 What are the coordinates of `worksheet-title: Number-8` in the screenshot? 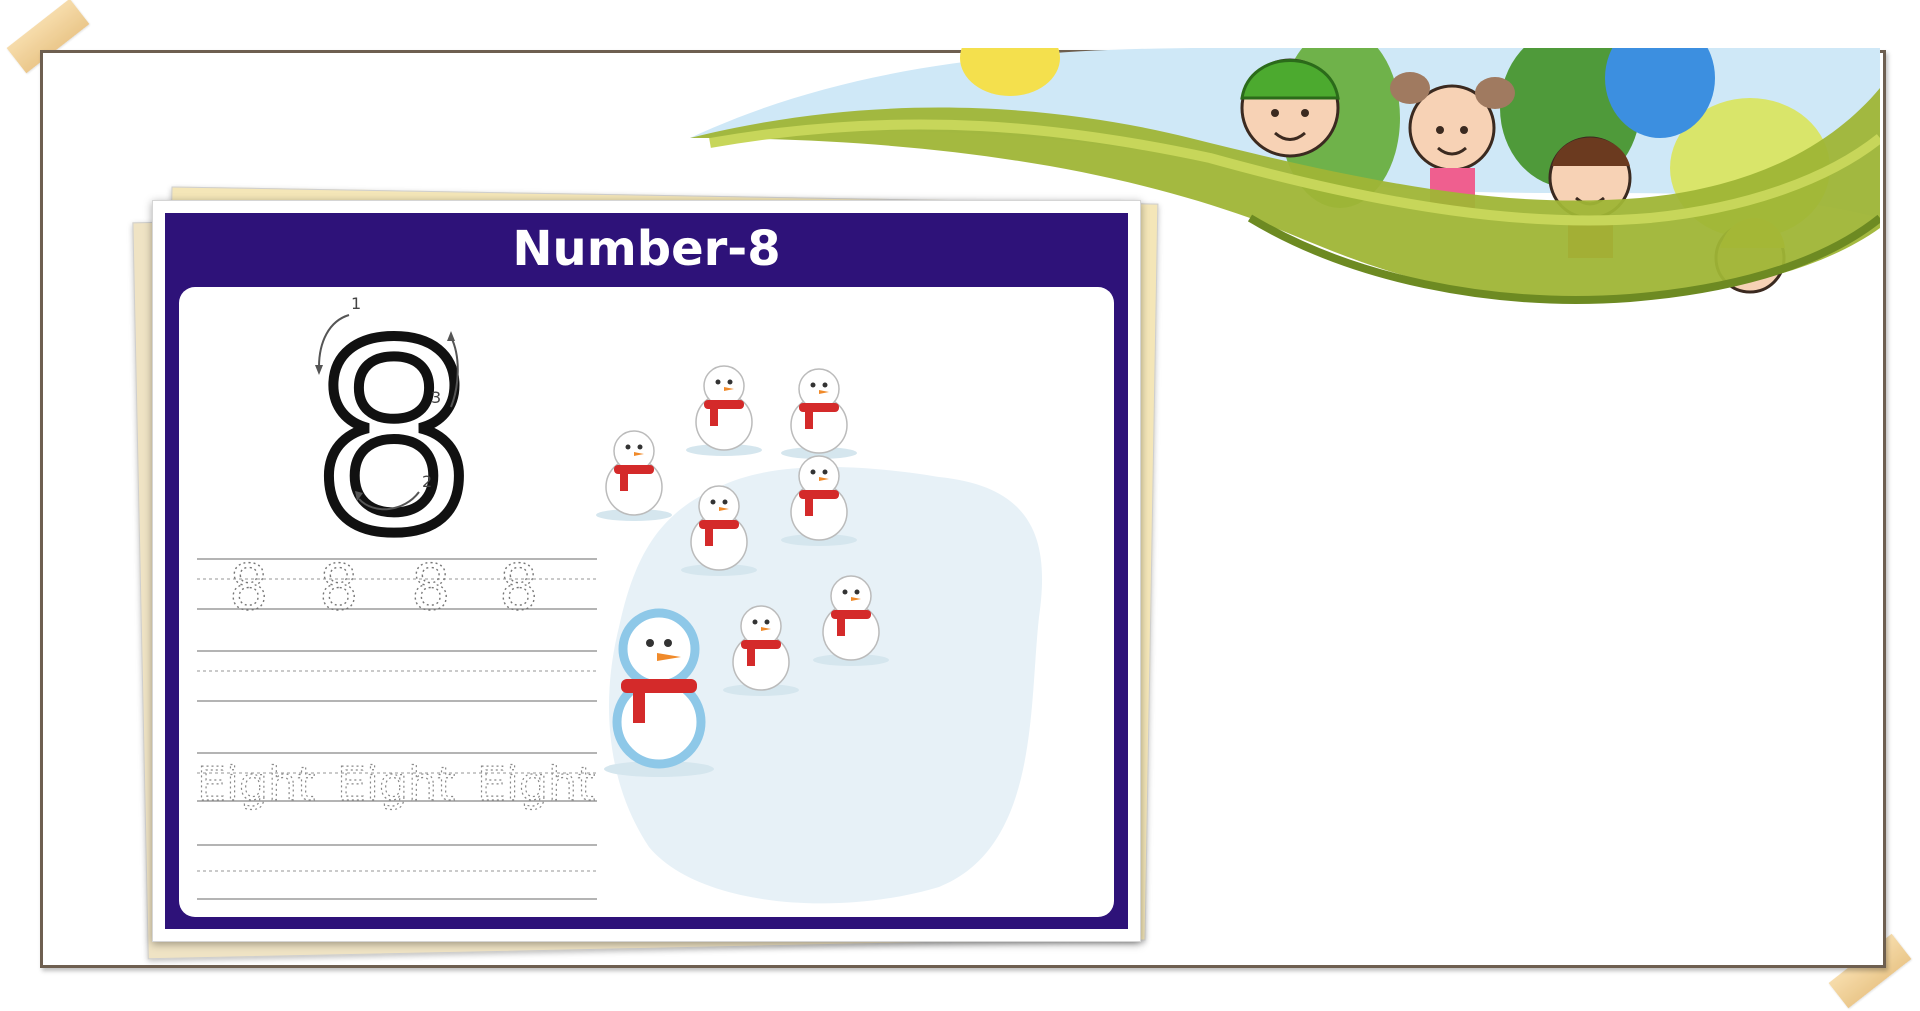 It's located at (646, 249).